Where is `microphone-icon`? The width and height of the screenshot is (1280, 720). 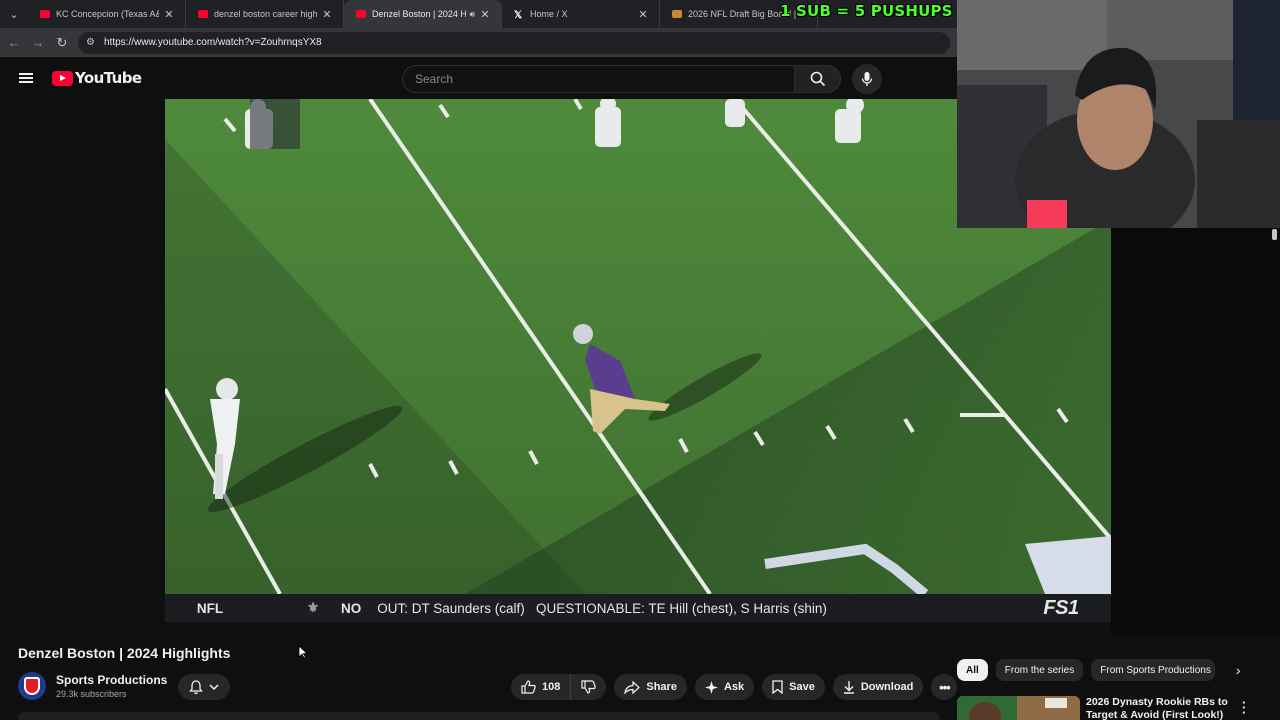
microphone-icon is located at coordinates (867, 79).